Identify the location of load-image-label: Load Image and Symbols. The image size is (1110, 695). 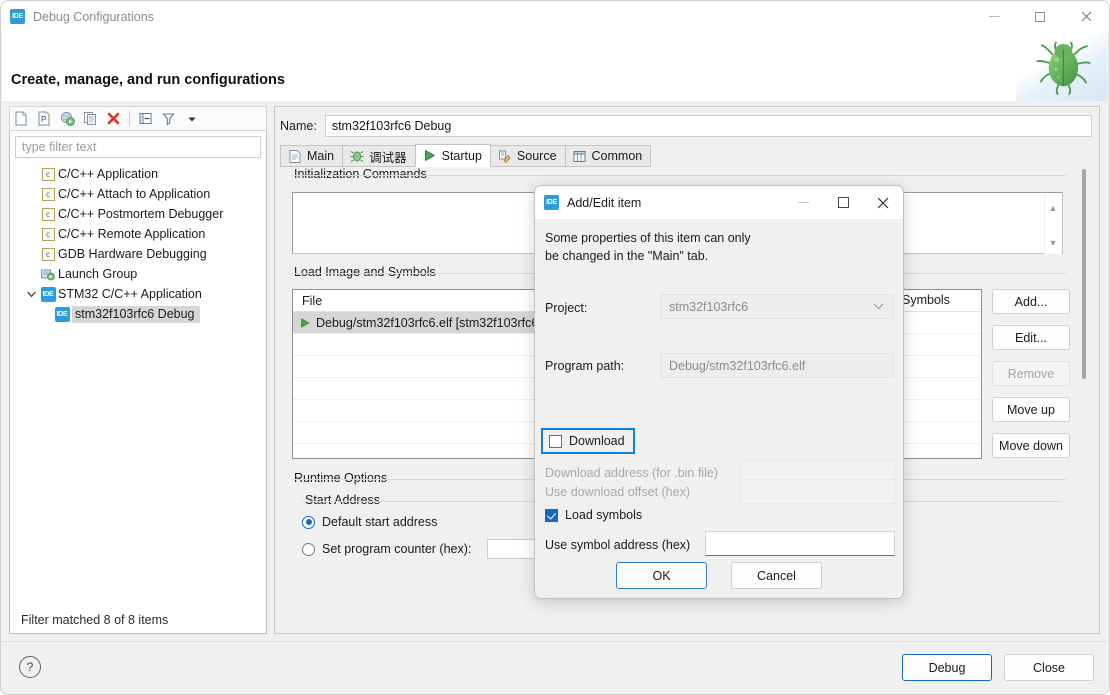
(365, 272).